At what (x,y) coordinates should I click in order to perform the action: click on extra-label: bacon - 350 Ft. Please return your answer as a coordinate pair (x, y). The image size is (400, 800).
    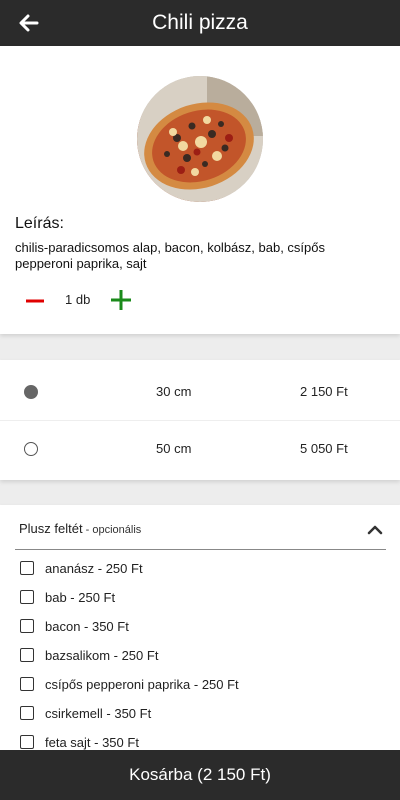
    Looking at the image, I should click on (87, 626).